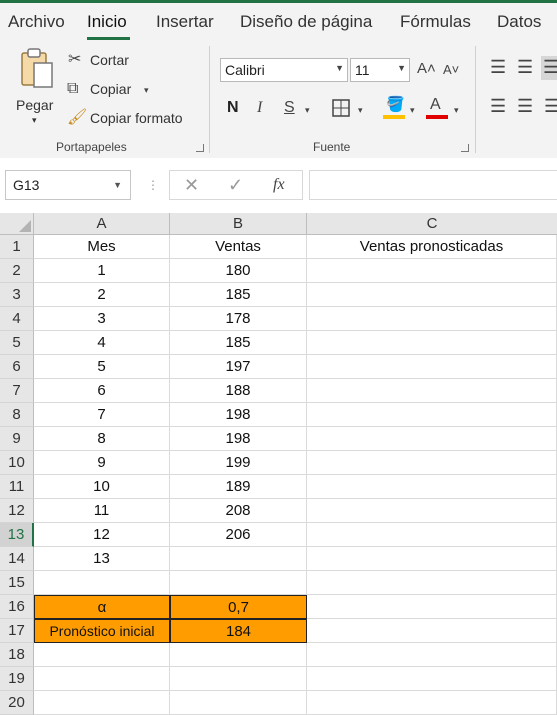 Image resolution: width=557 pixels, height=715 pixels. Describe the element at coordinates (102, 224) in the screenshot. I see `column-header-a: A` at that location.